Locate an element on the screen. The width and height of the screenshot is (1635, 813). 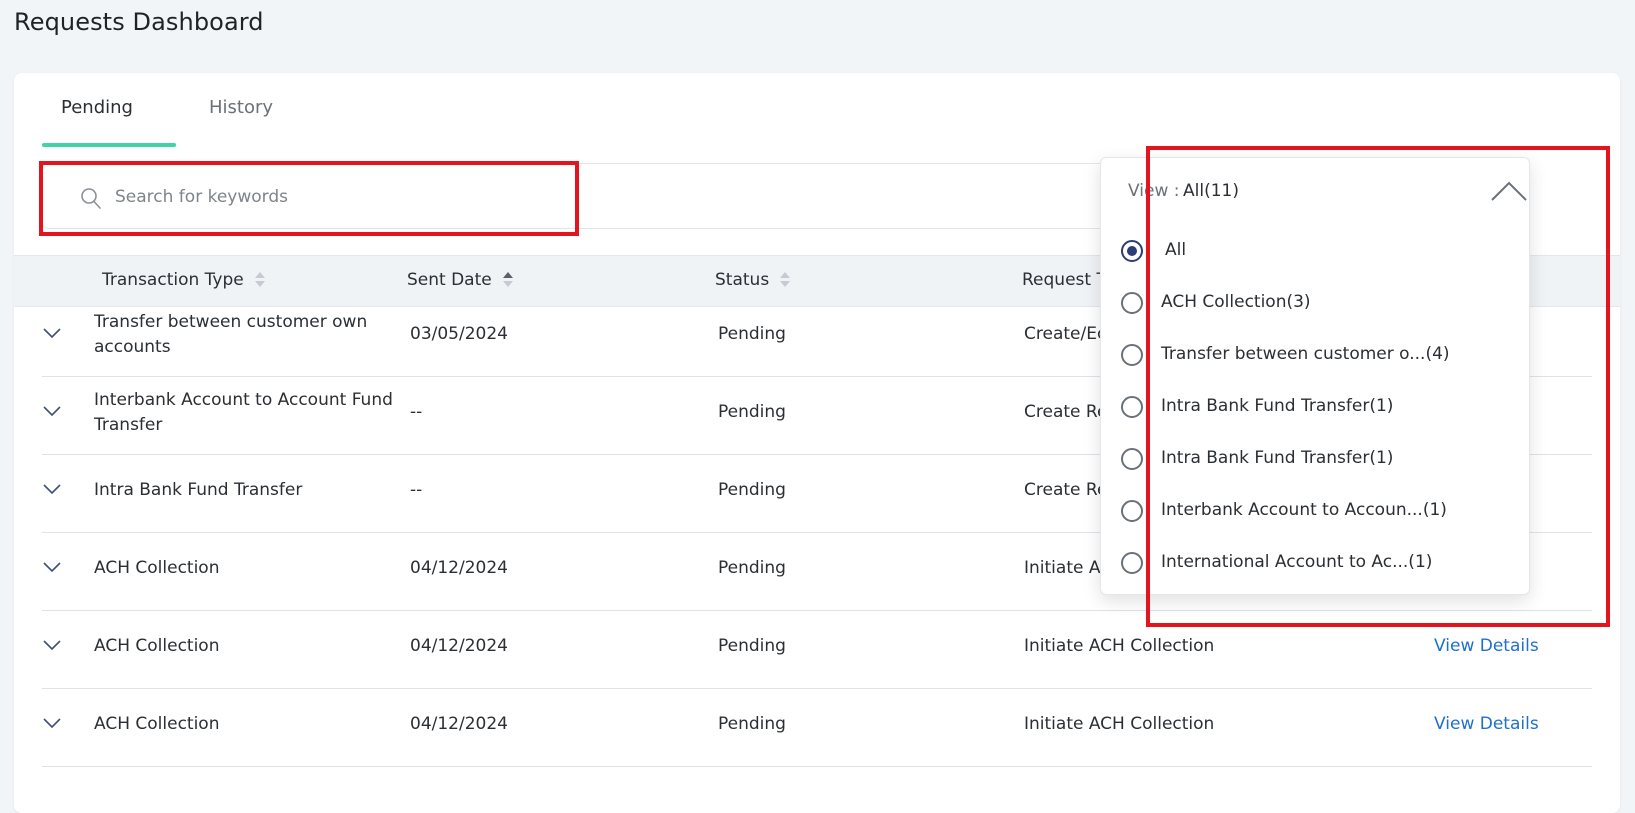
cell-transaction-type: Transfer between customer own accounts is located at coordinates (231, 334).